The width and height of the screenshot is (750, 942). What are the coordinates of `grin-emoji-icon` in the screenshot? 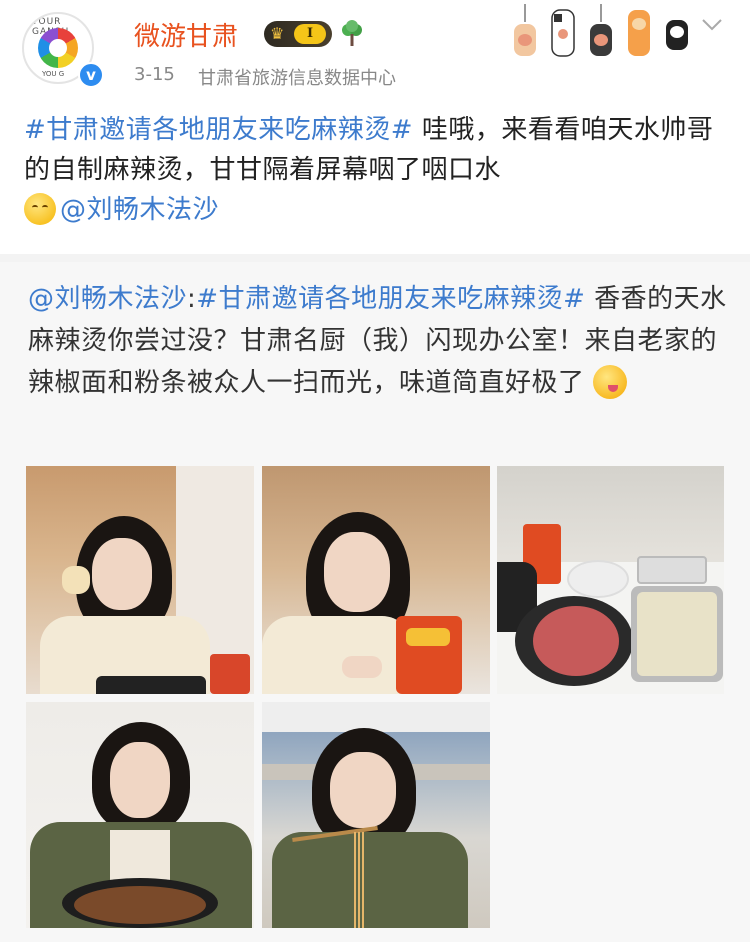 It's located at (40, 209).